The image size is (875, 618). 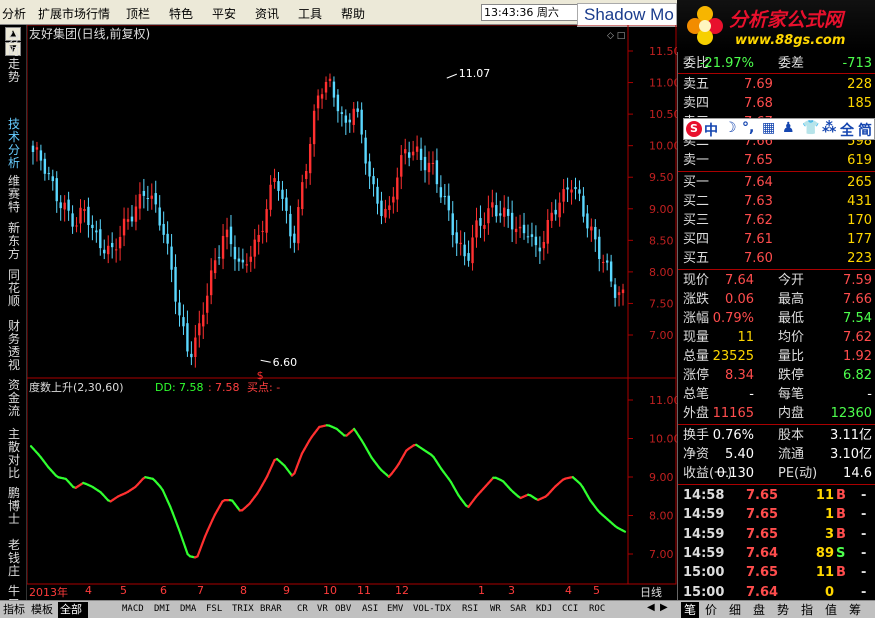 I want to click on ime-chinese-mode: 中, so click(x=711, y=130).